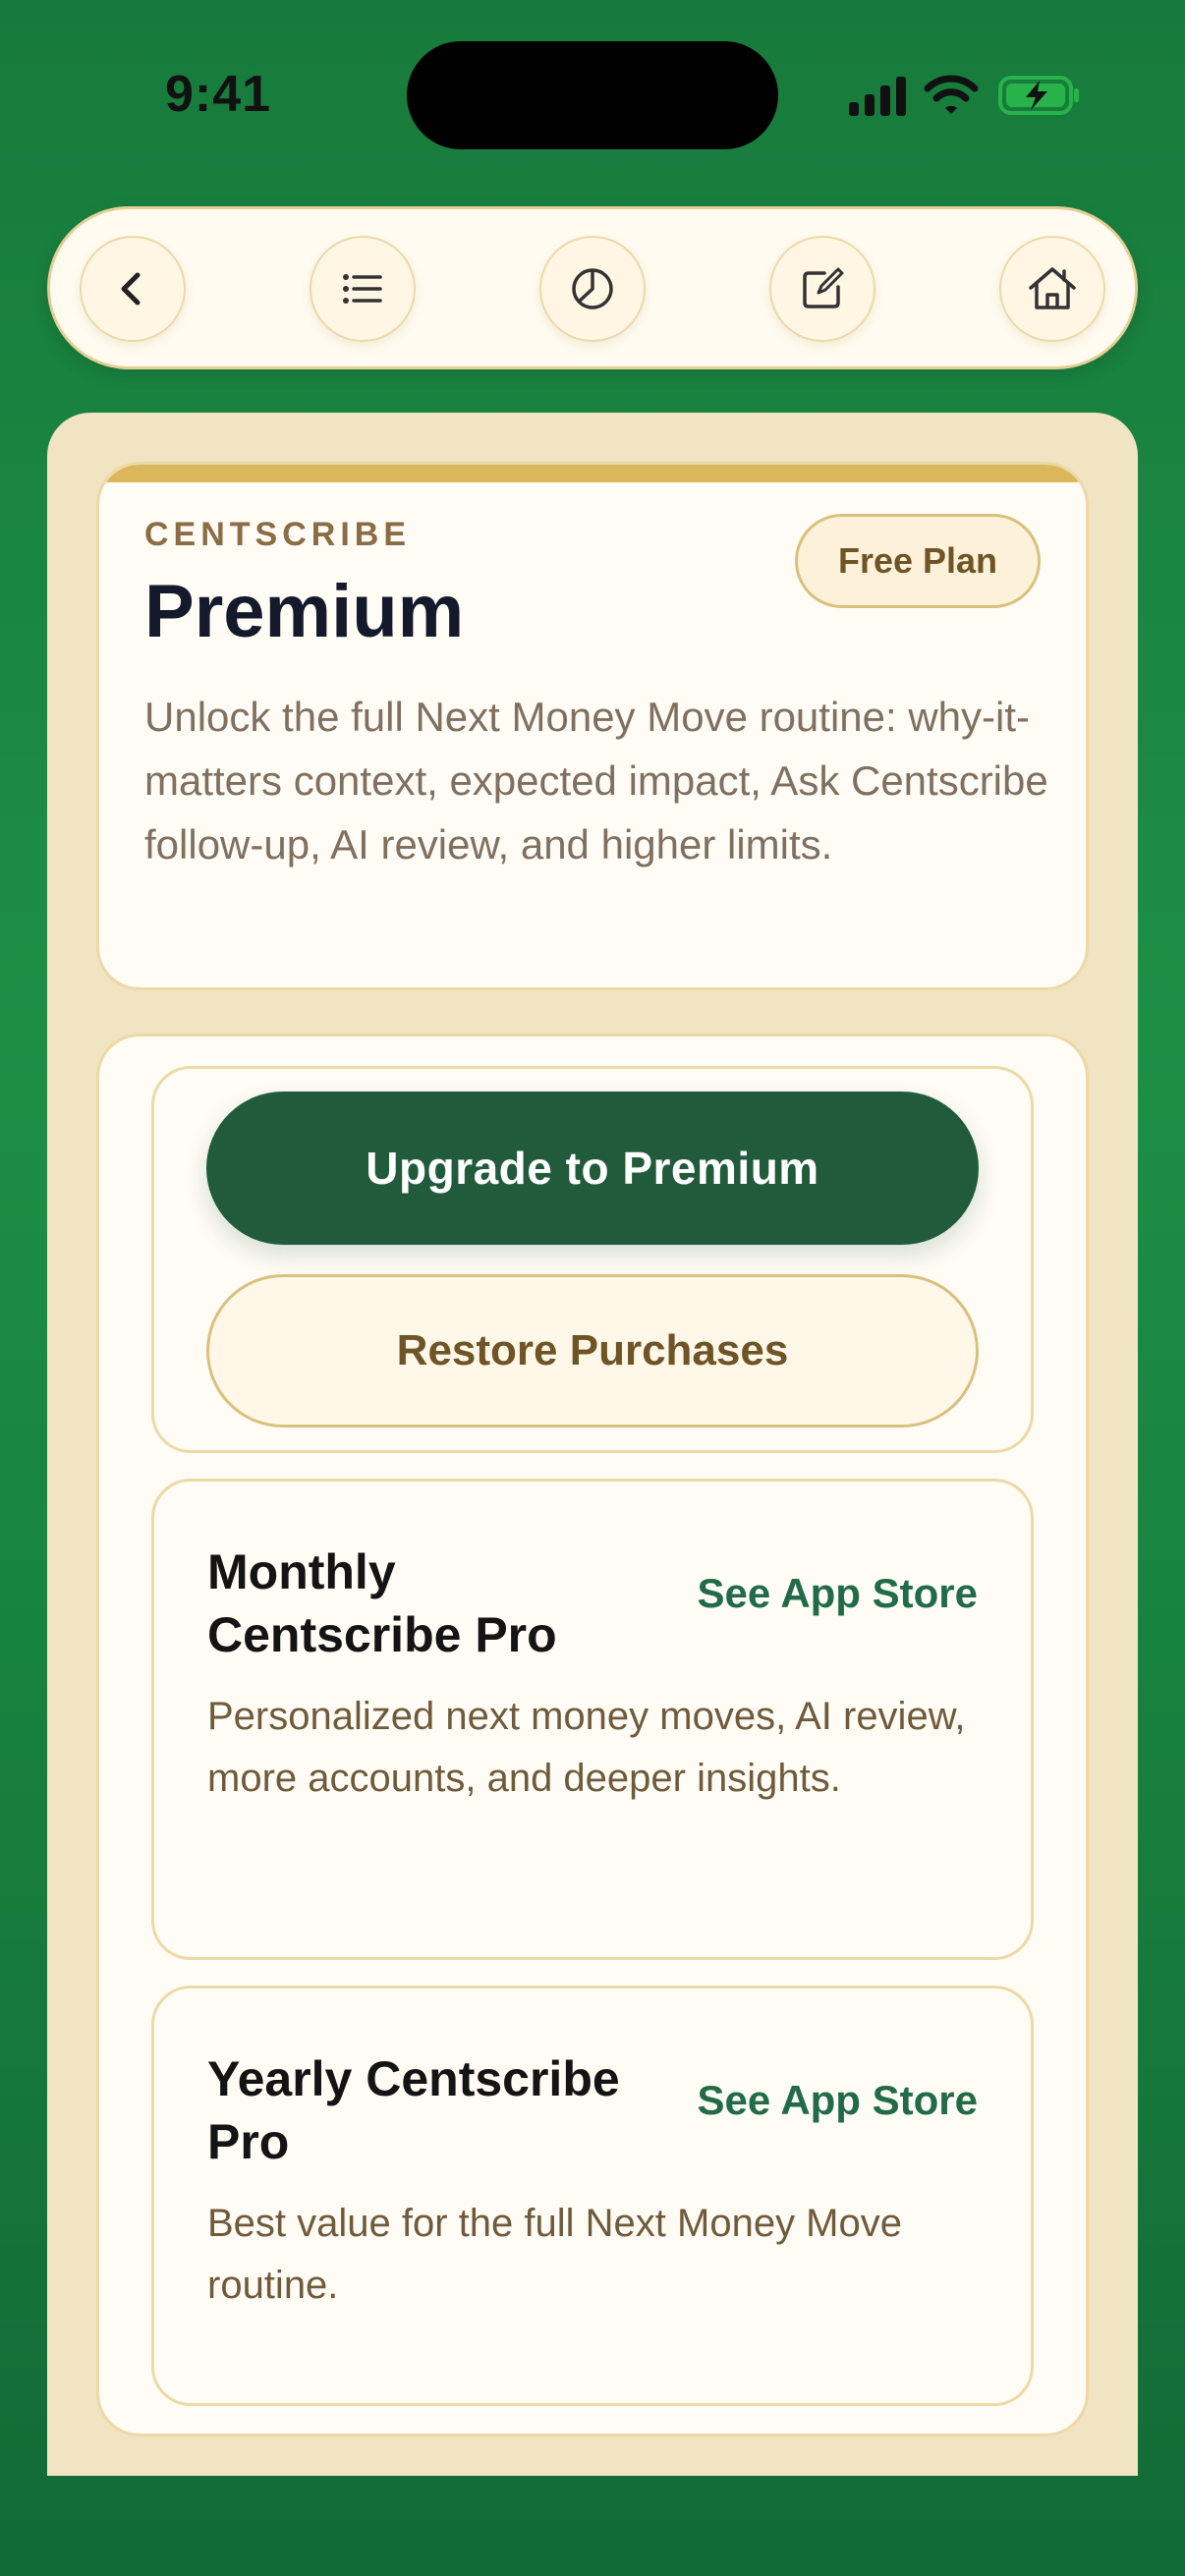 The width and height of the screenshot is (1185, 2576). What do you see at coordinates (918, 561) in the screenshot?
I see `plan-status-badge: Free Plan` at bounding box center [918, 561].